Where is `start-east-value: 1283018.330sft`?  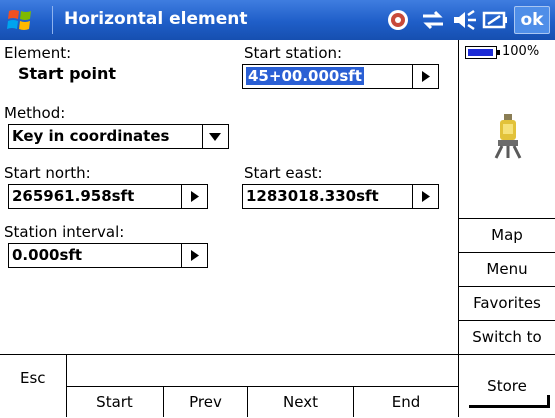 start-east-value: 1283018.330sft is located at coordinates (312, 196).